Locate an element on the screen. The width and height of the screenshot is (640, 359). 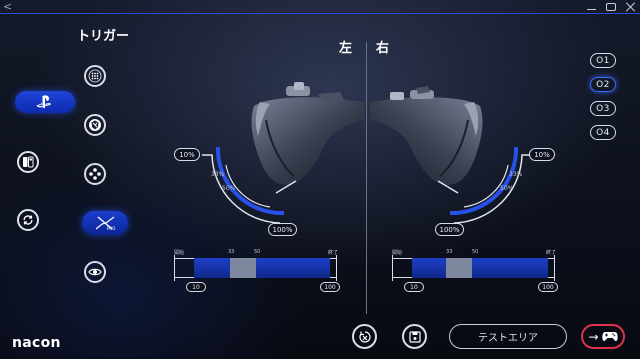
right-top-badge: 10% is located at coordinates (542, 154).